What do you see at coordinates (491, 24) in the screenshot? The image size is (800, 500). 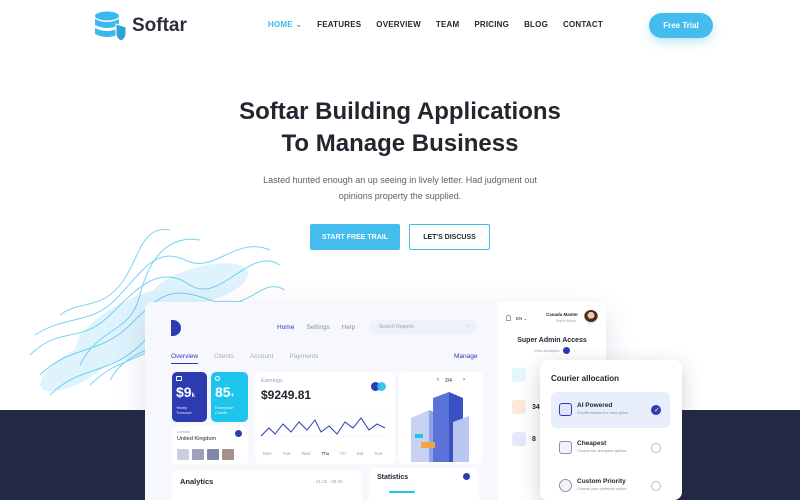 I see `nav-pricing: PRICING` at bounding box center [491, 24].